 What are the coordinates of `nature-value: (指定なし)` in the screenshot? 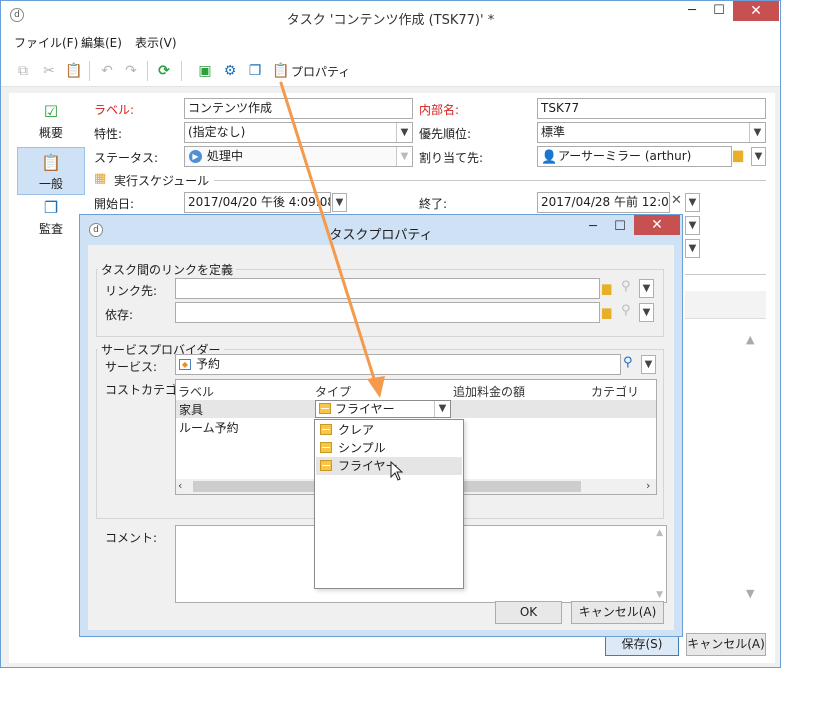 It's located at (217, 132).